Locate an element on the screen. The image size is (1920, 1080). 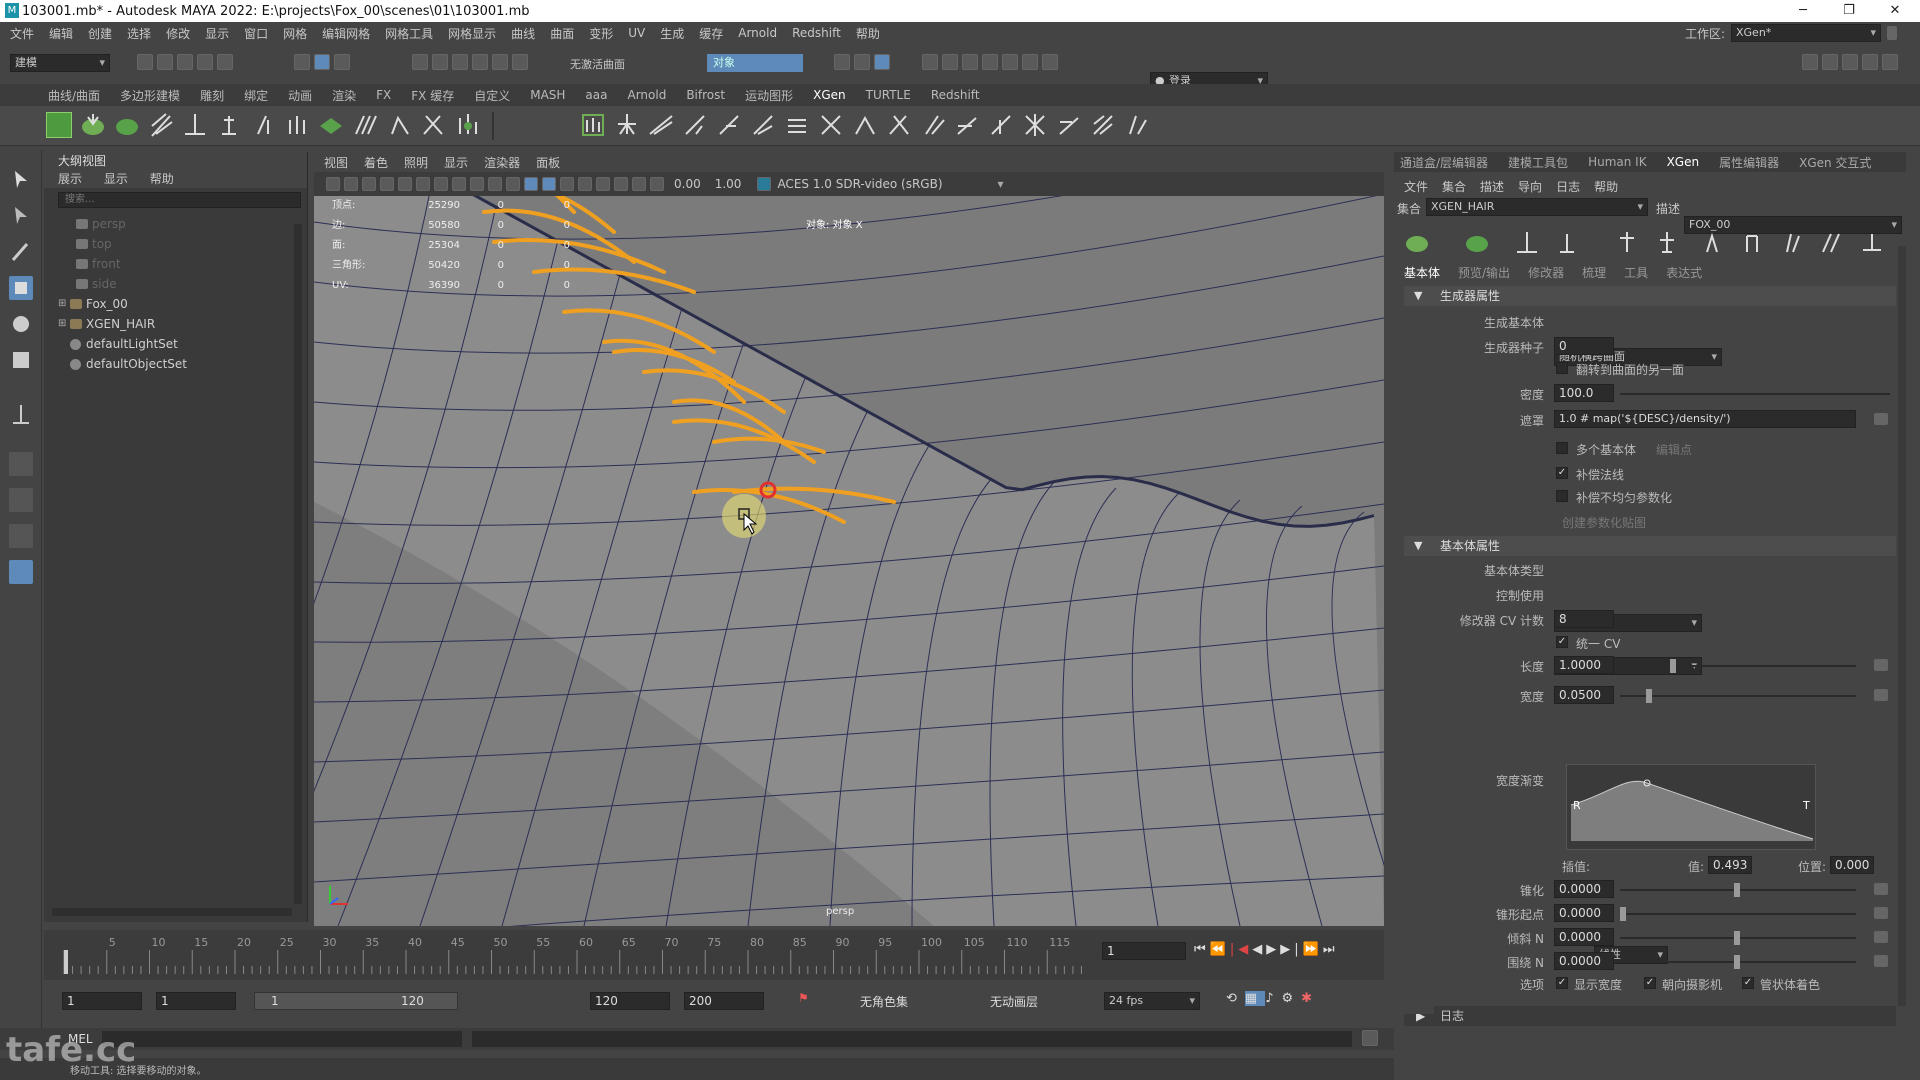
bend-brush-icon is located at coordinates (1137, 125).